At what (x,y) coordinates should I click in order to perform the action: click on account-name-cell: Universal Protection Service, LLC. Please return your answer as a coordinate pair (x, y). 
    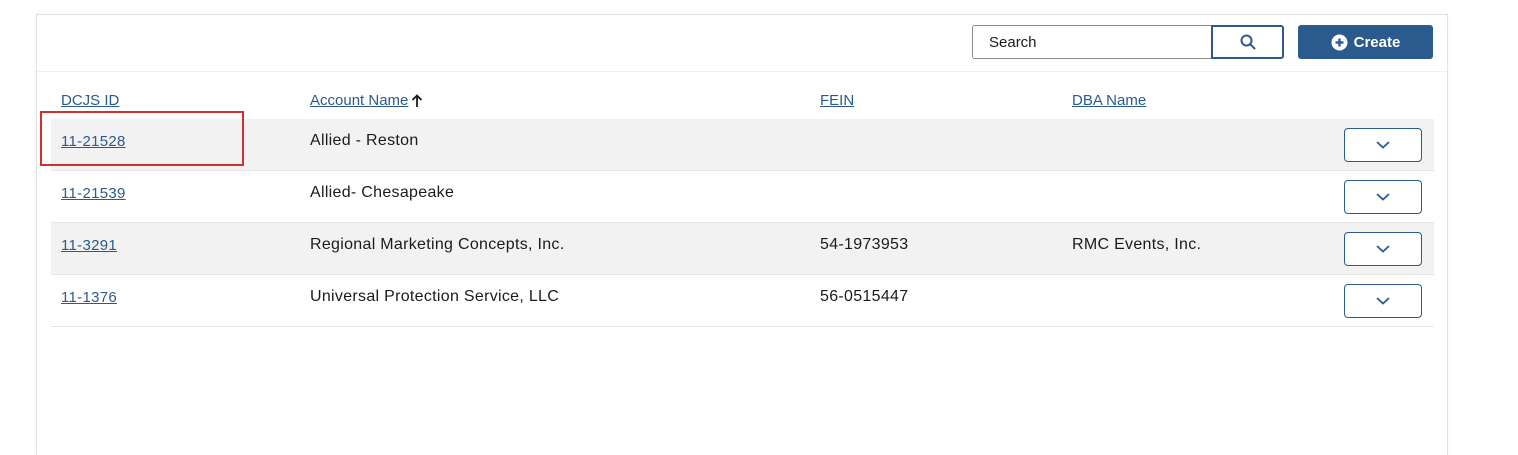
    Looking at the image, I should click on (435, 296).